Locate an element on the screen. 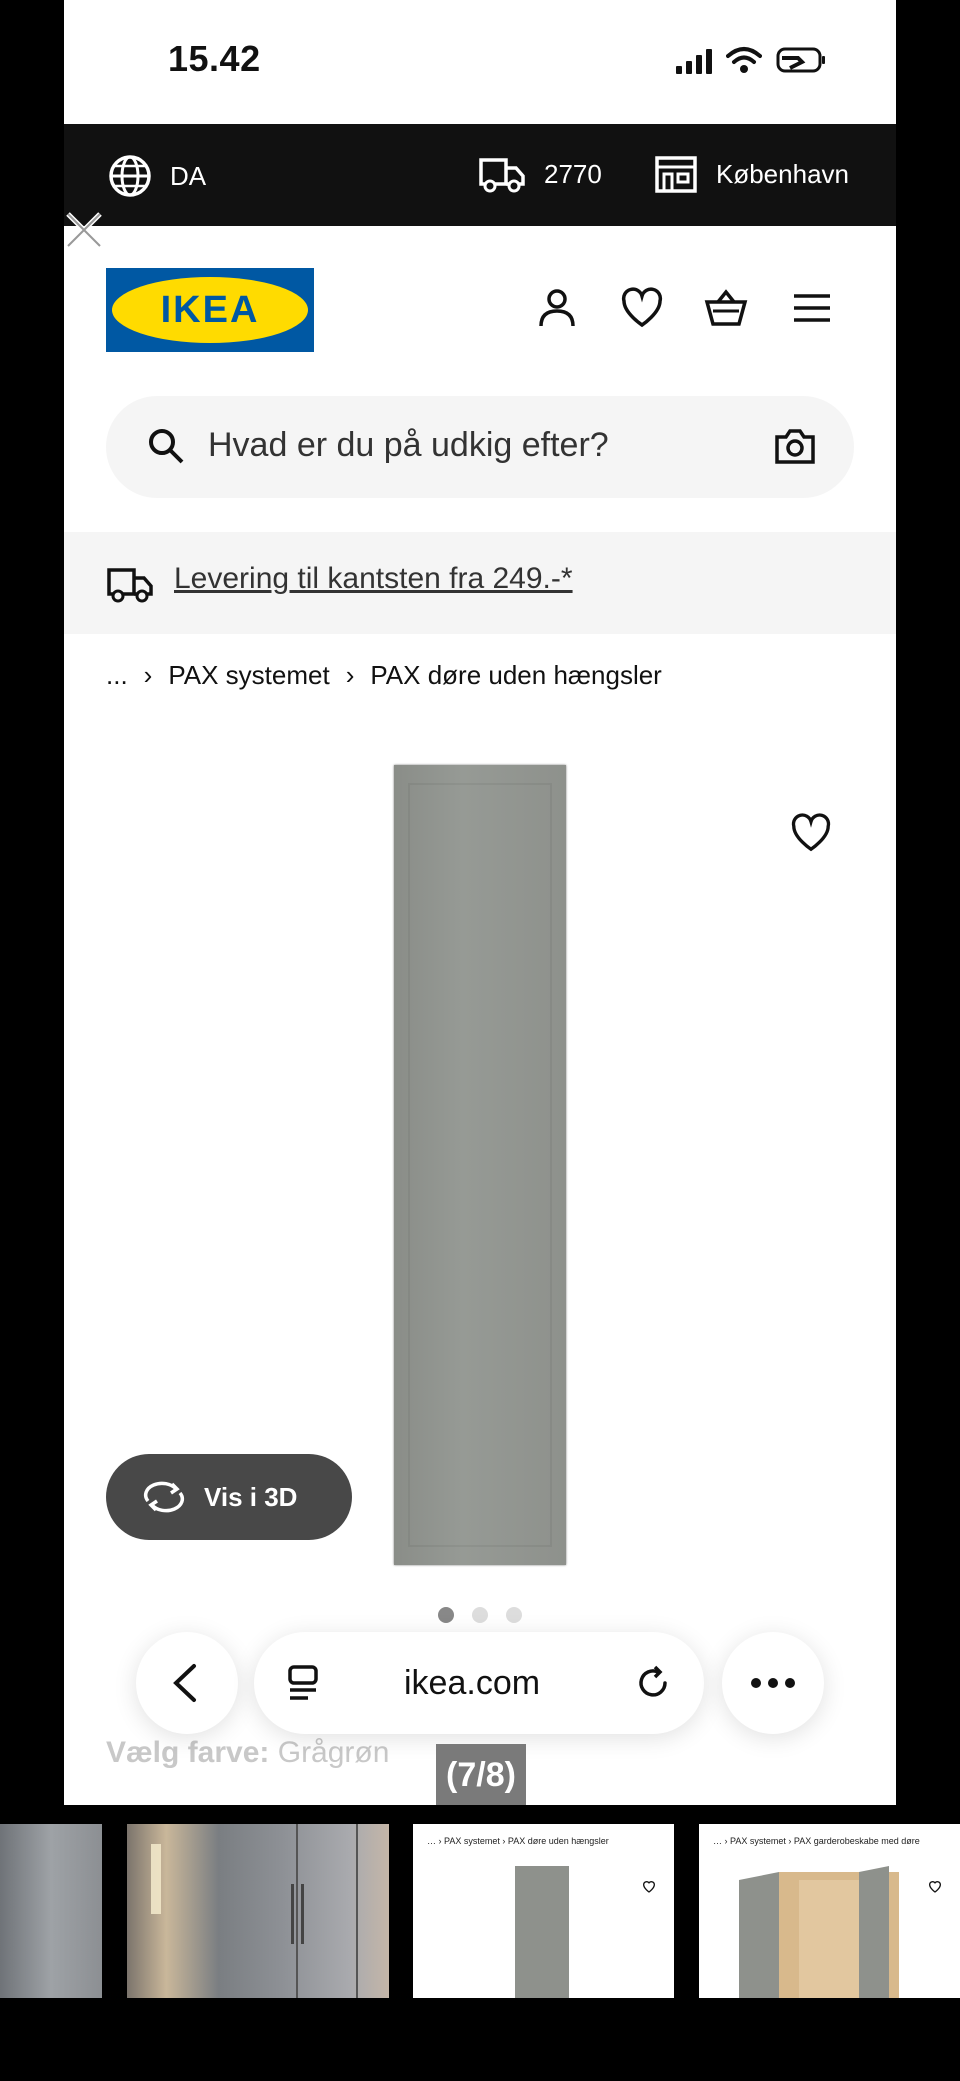  url-text: ikea.com is located at coordinates (472, 1683).